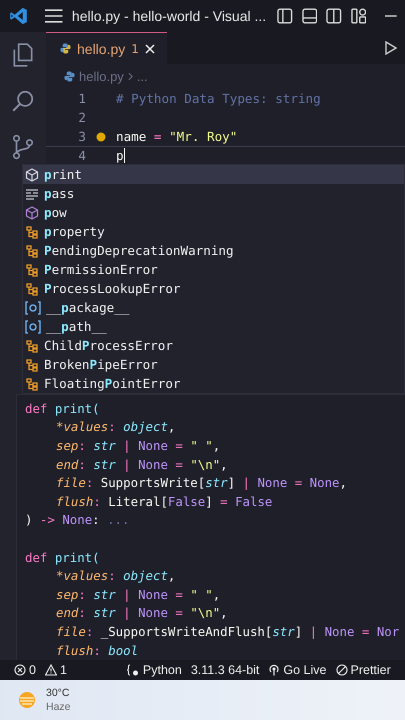 The height and width of the screenshot is (720, 405). What do you see at coordinates (120, 155) in the screenshot?
I see `code-text: p` at bounding box center [120, 155].